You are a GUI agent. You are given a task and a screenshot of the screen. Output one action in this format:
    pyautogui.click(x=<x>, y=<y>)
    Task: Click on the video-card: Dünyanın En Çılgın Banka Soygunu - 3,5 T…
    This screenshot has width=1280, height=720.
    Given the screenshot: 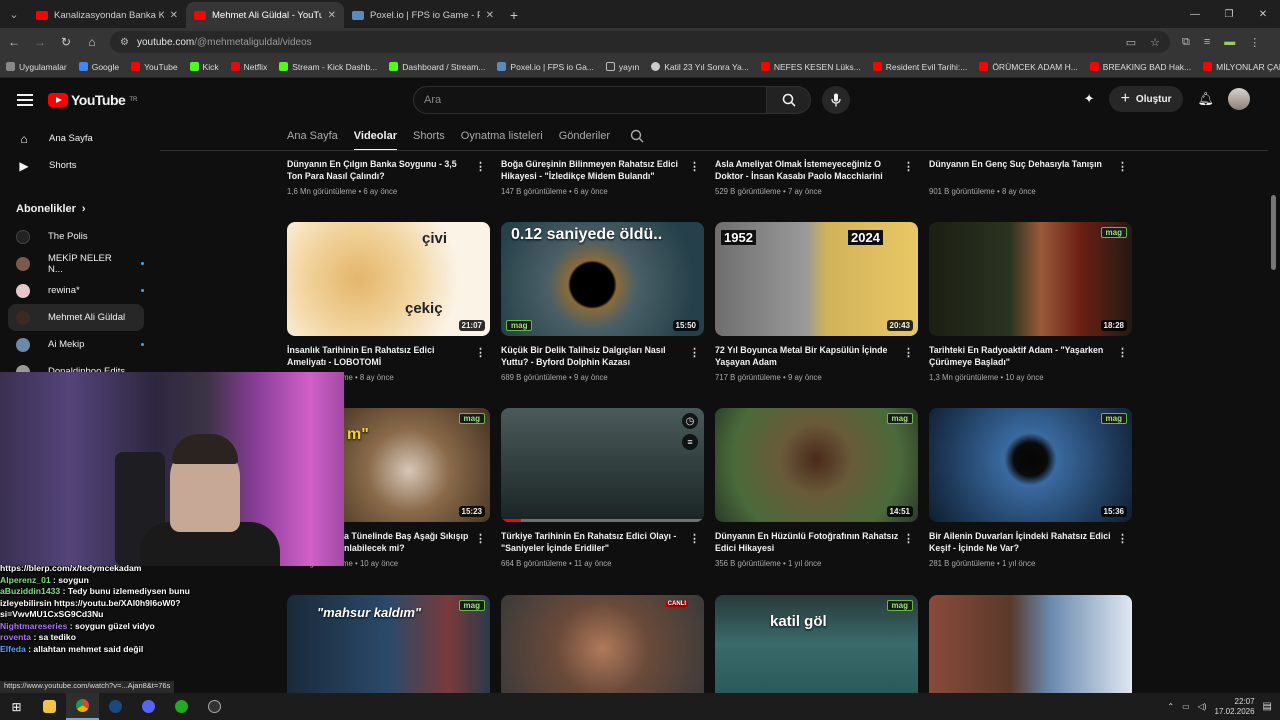 What is the action you would take?
    pyautogui.click(x=388, y=177)
    